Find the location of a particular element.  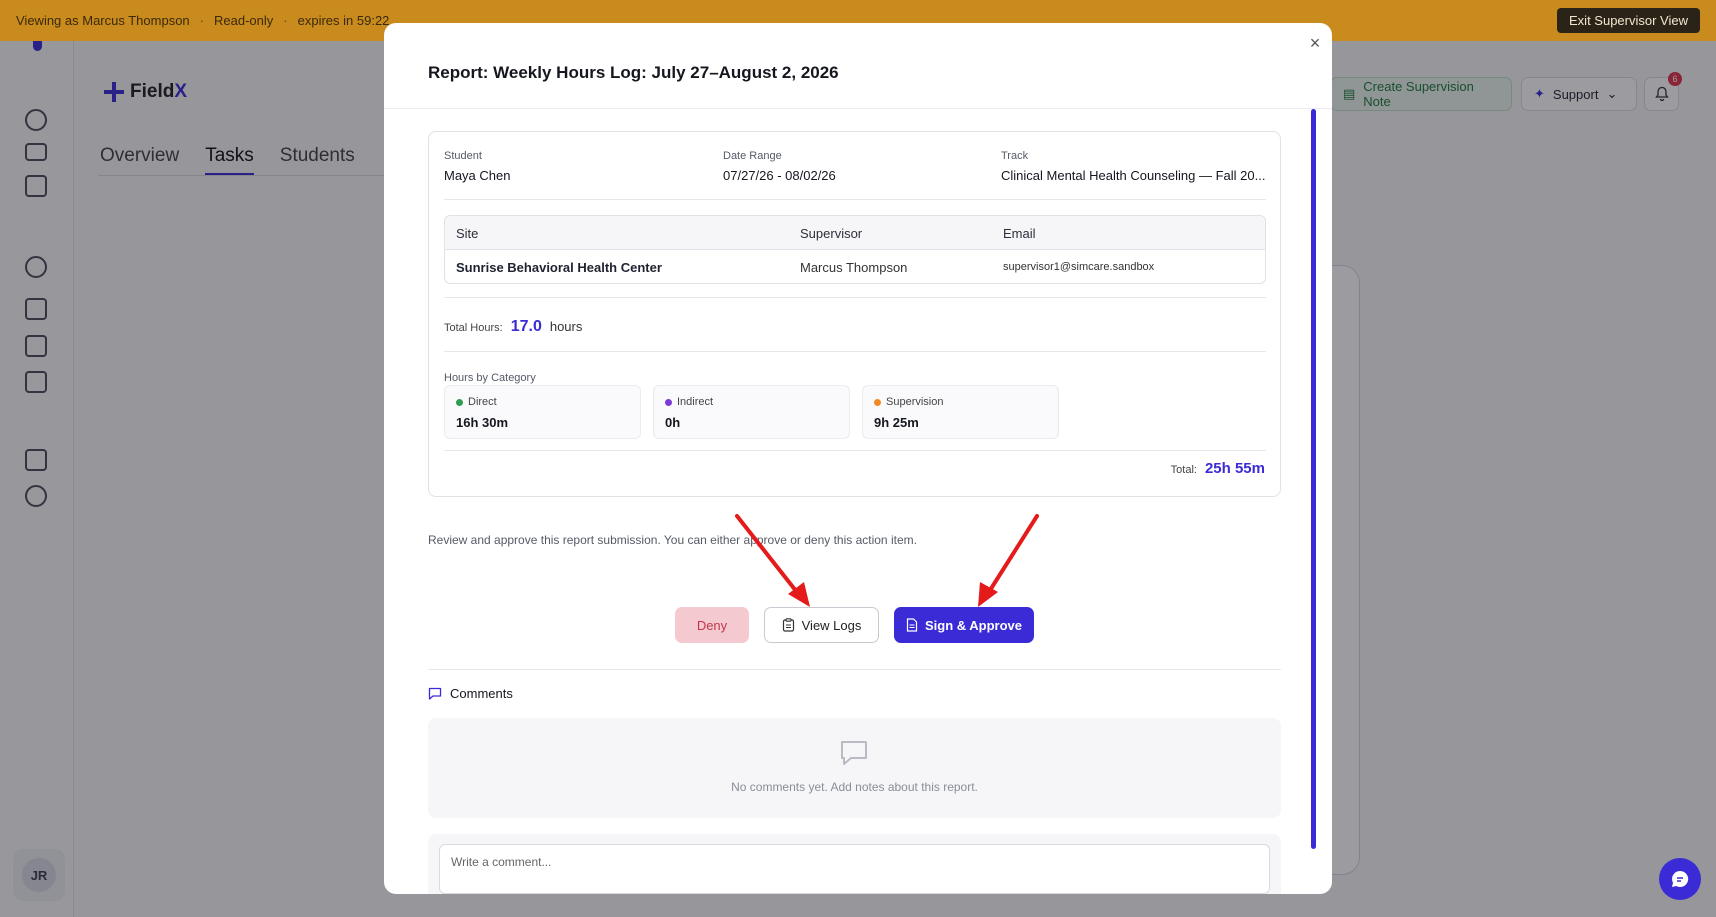

comment-composer is located at coordinates (854, 864).